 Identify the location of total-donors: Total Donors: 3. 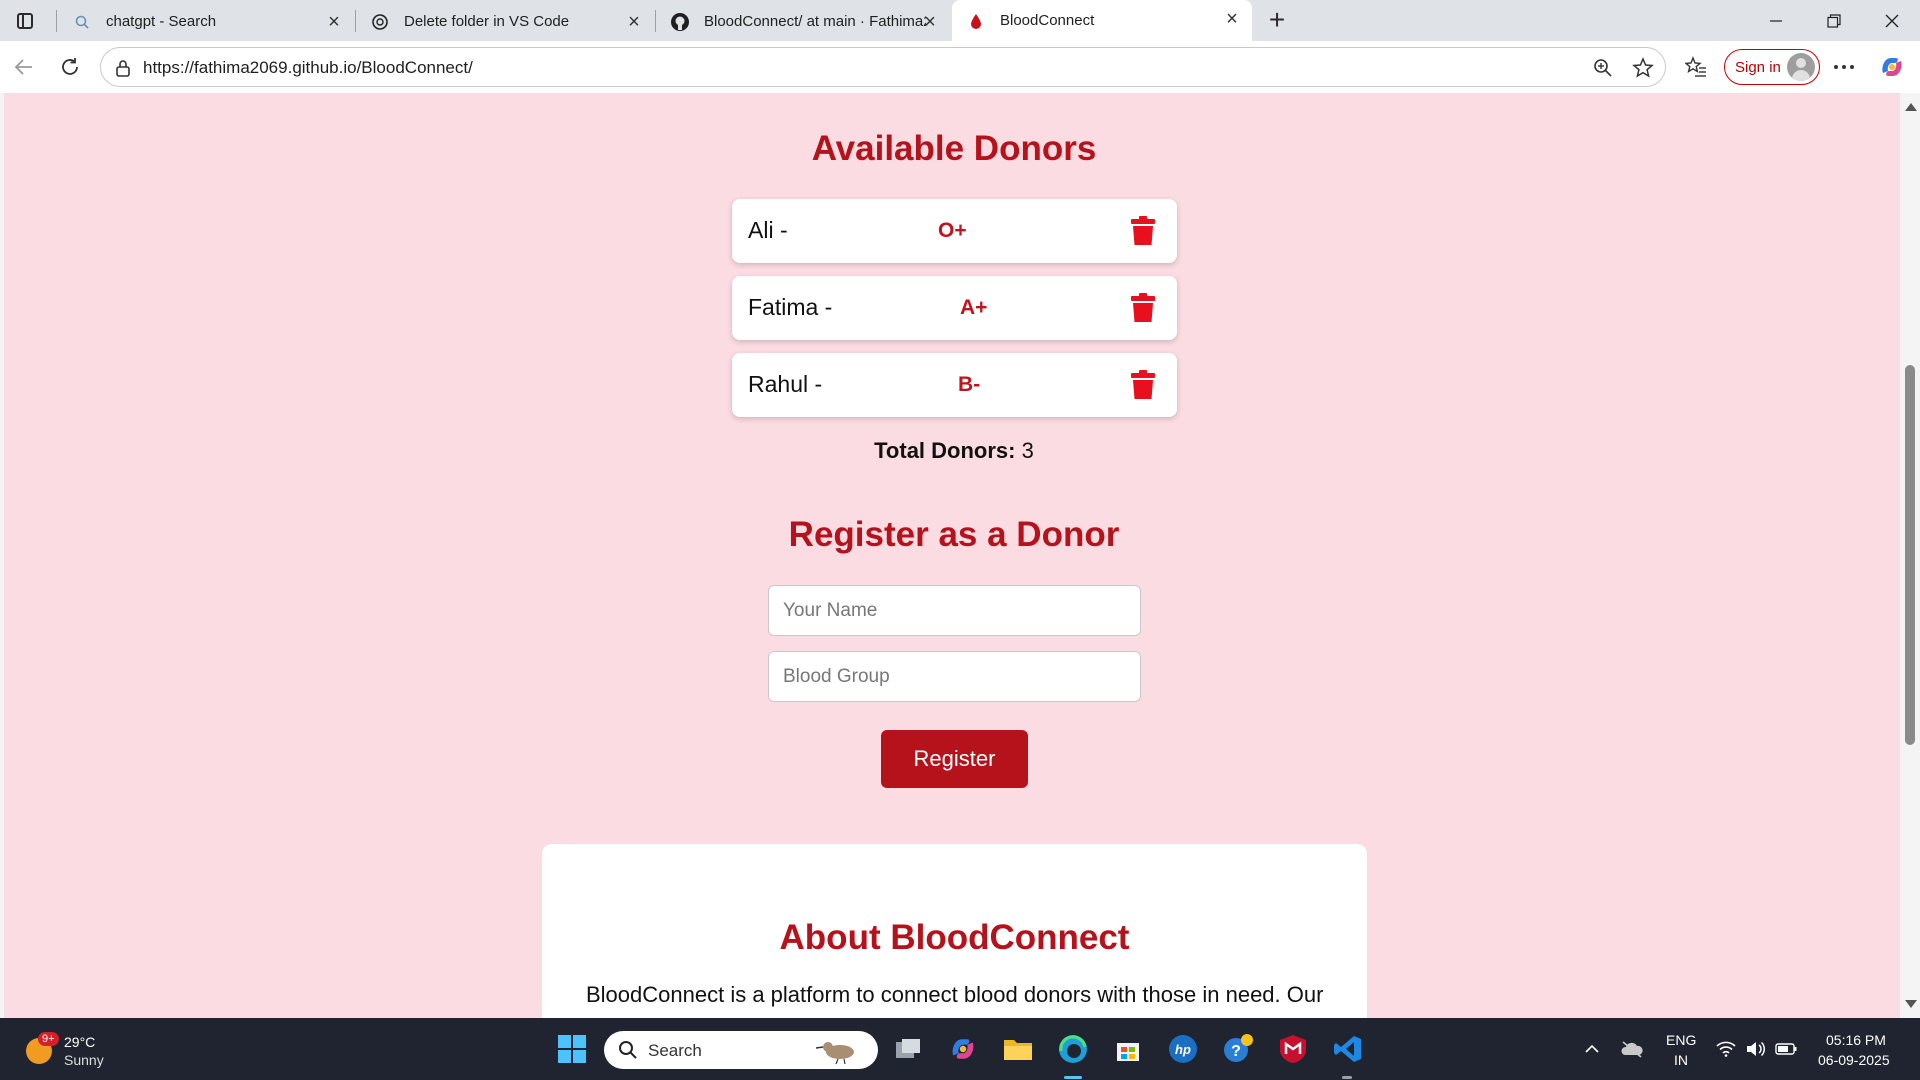
(954, 451).